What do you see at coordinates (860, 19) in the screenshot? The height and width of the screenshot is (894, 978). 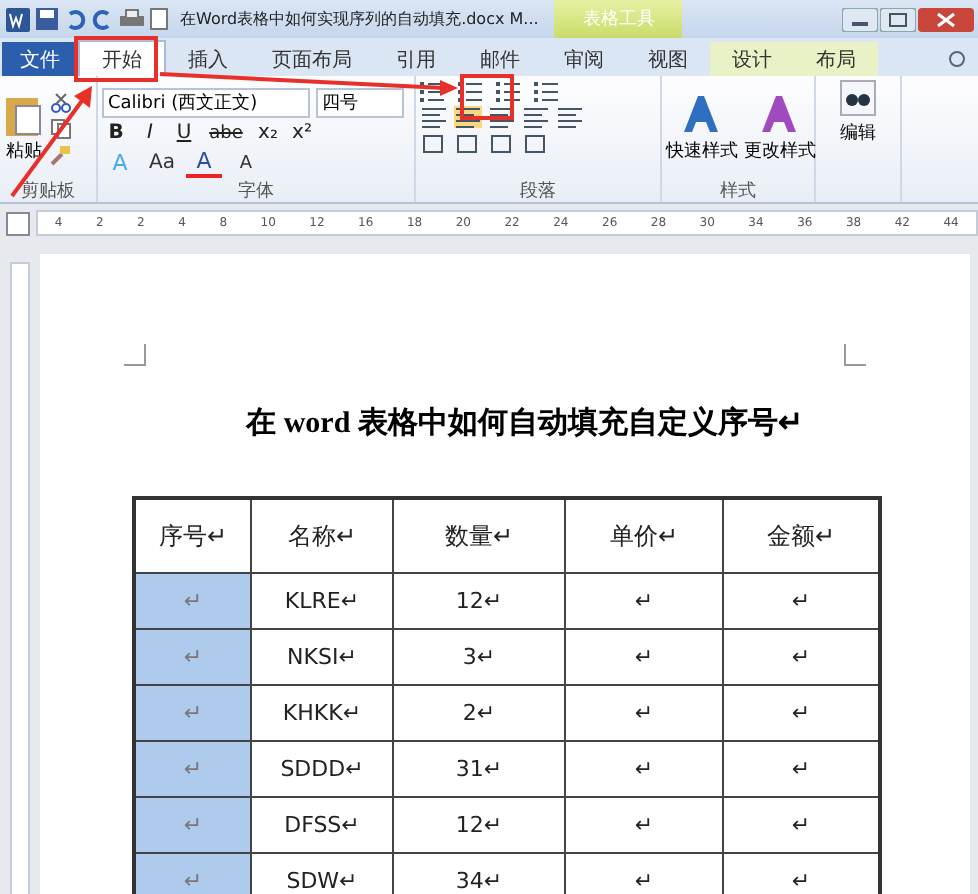 I see `minimize-icon` at bounding box center [860, 19].